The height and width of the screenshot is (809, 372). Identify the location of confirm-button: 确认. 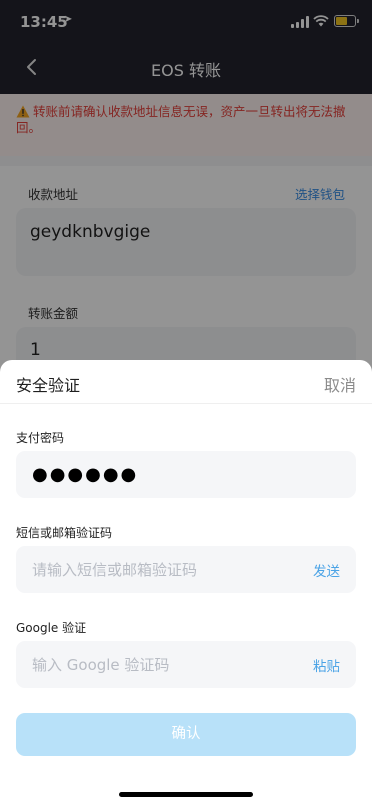
(186, 734).